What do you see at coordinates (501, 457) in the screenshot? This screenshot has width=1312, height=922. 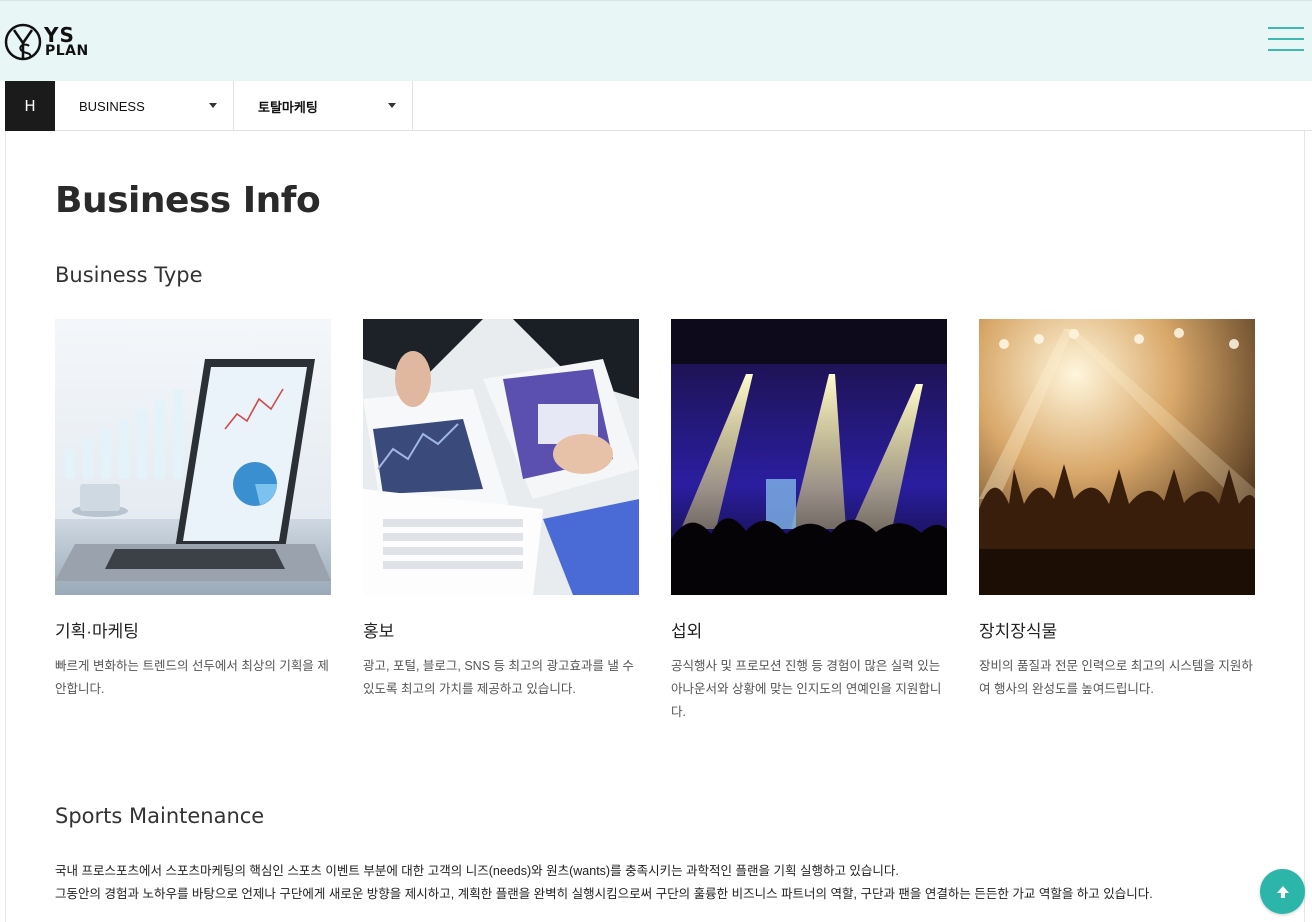 I see `documents-desk-image` at bounding box center [501, 457].